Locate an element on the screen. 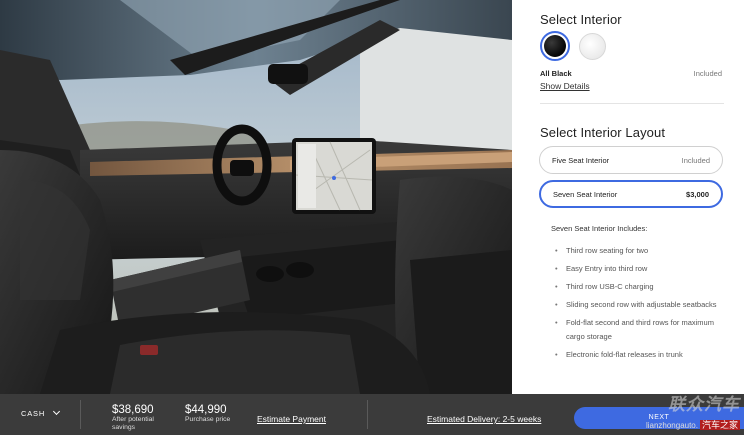 The image size is (744, 435). selected-interior-name: All Black is located at coordinates (556, 73).